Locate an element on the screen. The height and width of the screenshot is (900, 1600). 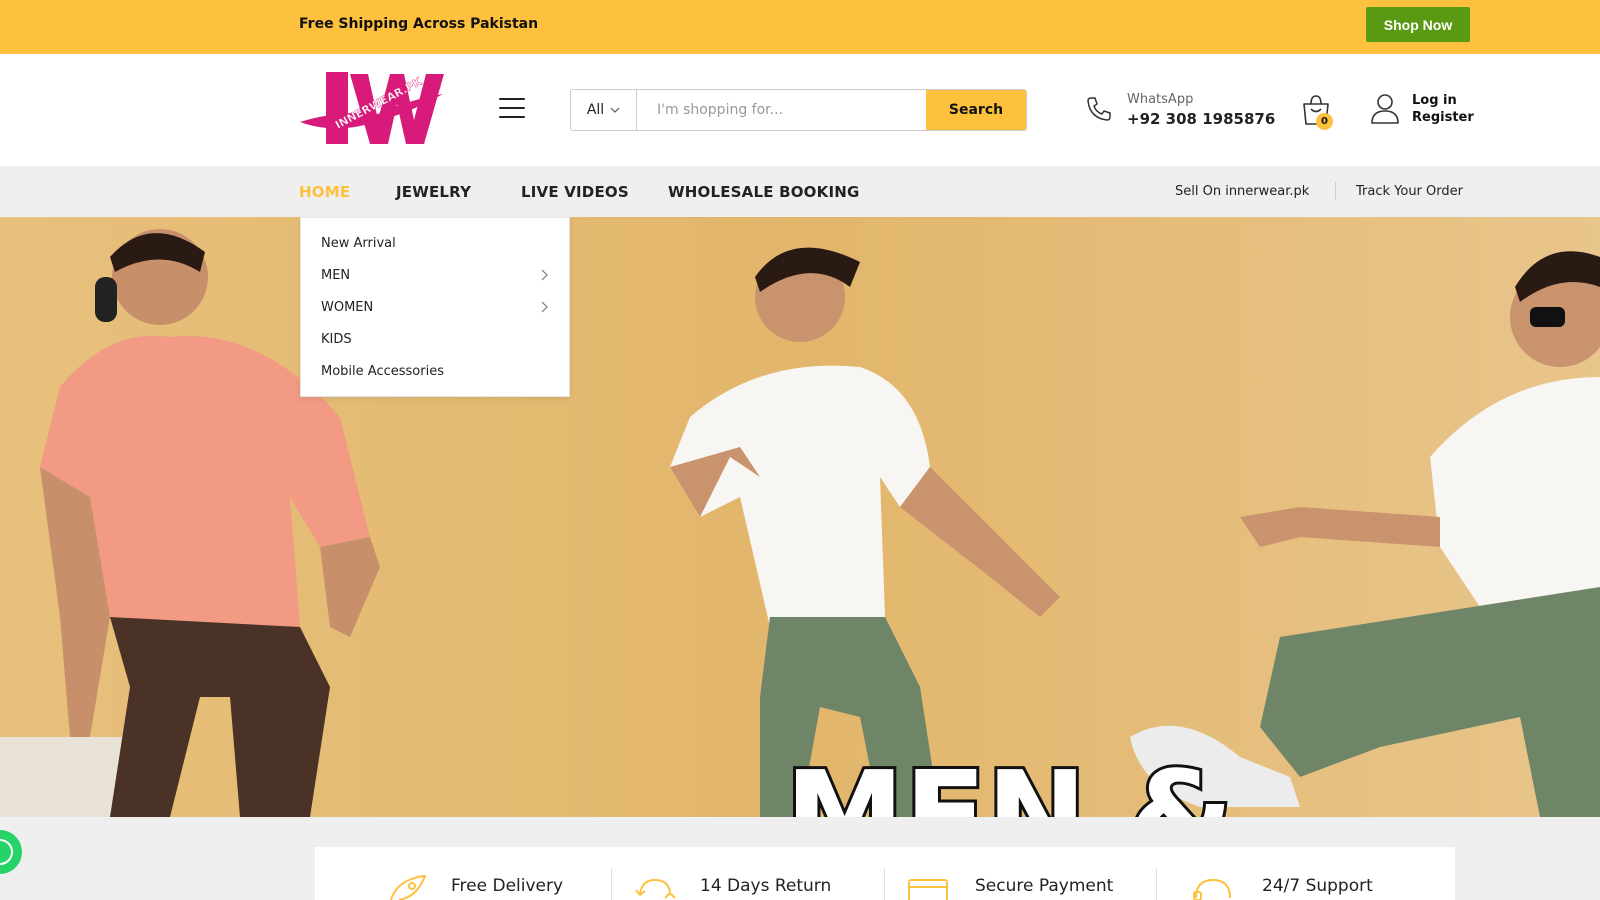
card-icon is located at coordinates (928, 889).